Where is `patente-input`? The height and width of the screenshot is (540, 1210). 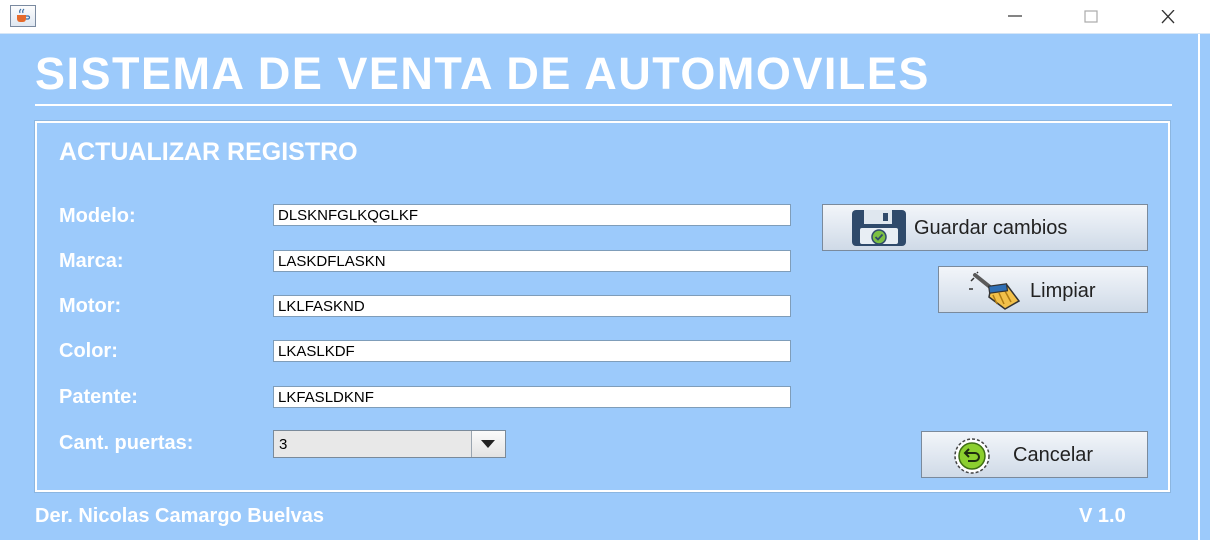
patente-input is located at coordinates (532, 397).